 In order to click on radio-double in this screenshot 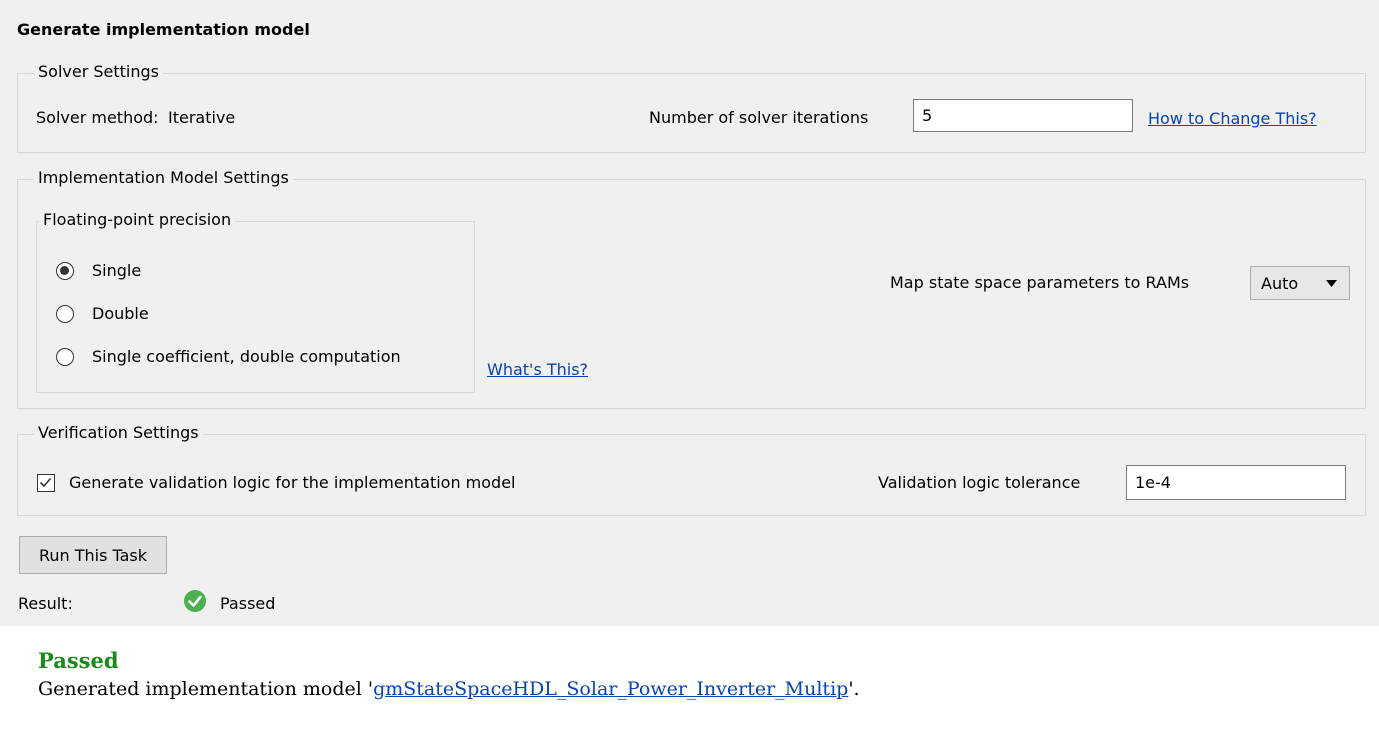, I will do `click(65, 314)`.